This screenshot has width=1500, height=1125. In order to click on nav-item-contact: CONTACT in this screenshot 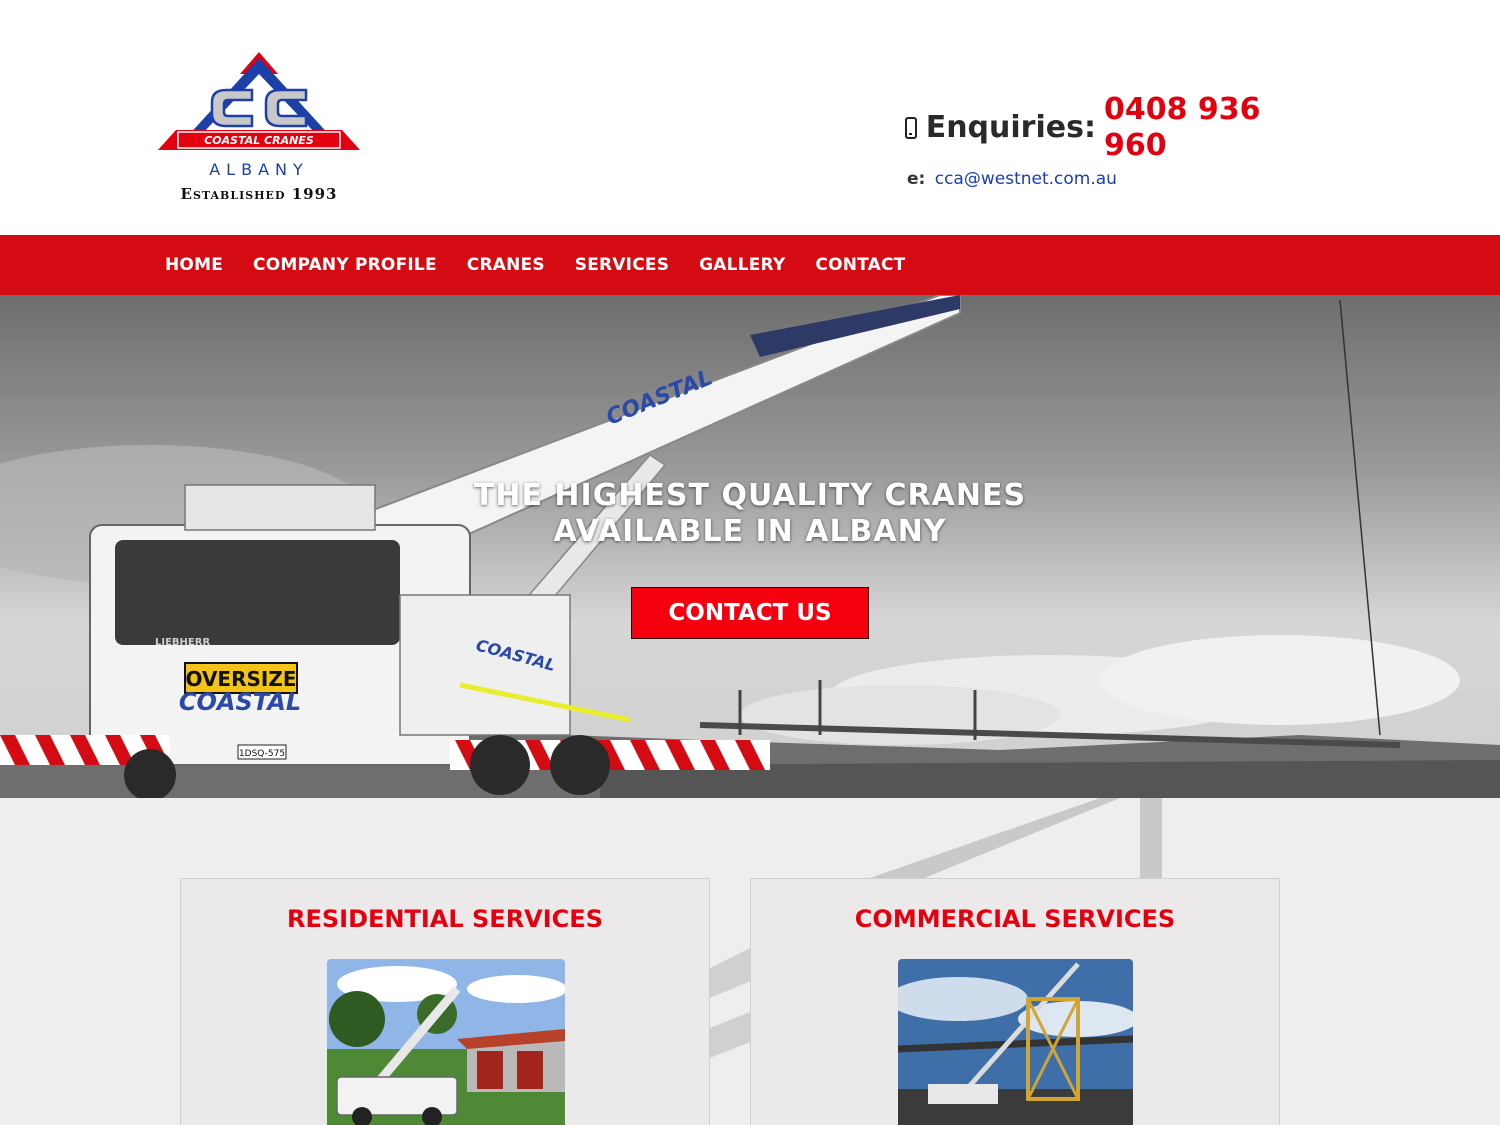, I will do `click(860, 265)`.